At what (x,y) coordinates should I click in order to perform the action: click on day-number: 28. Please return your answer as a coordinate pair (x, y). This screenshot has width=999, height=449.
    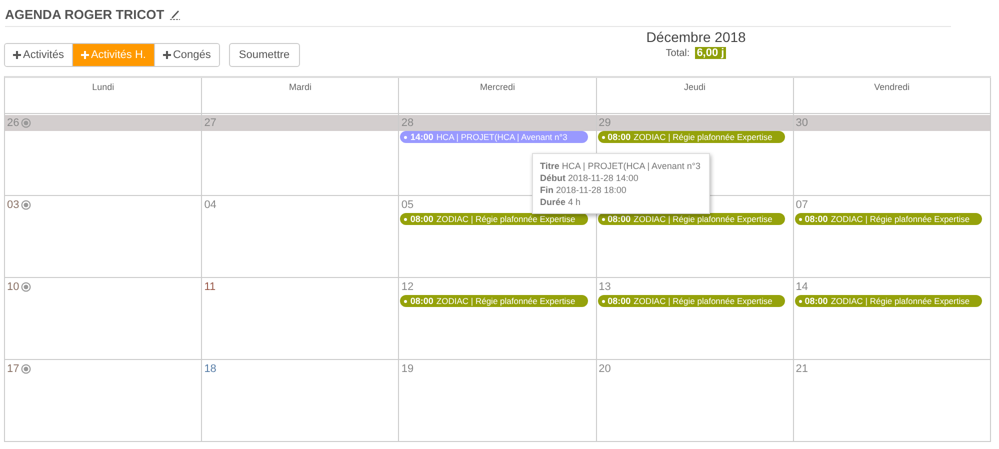
    Looking at the image, I should click on (407, 123).